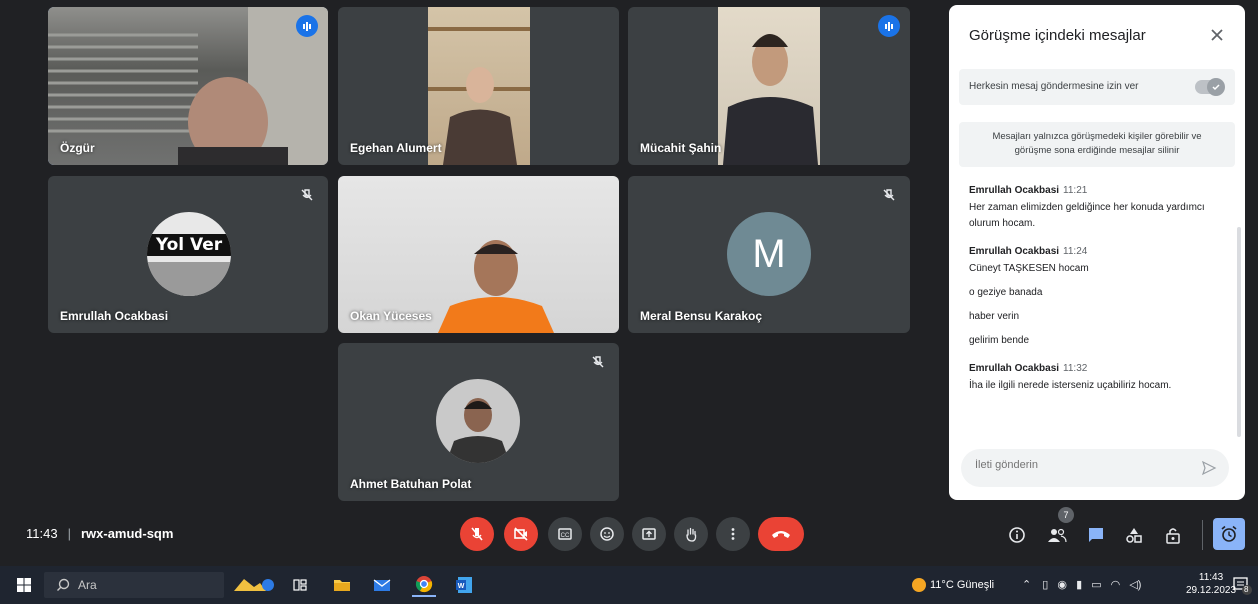 This screenshot has width=1258, height=604. I want to click on person-silhouette, so click(479, 96).